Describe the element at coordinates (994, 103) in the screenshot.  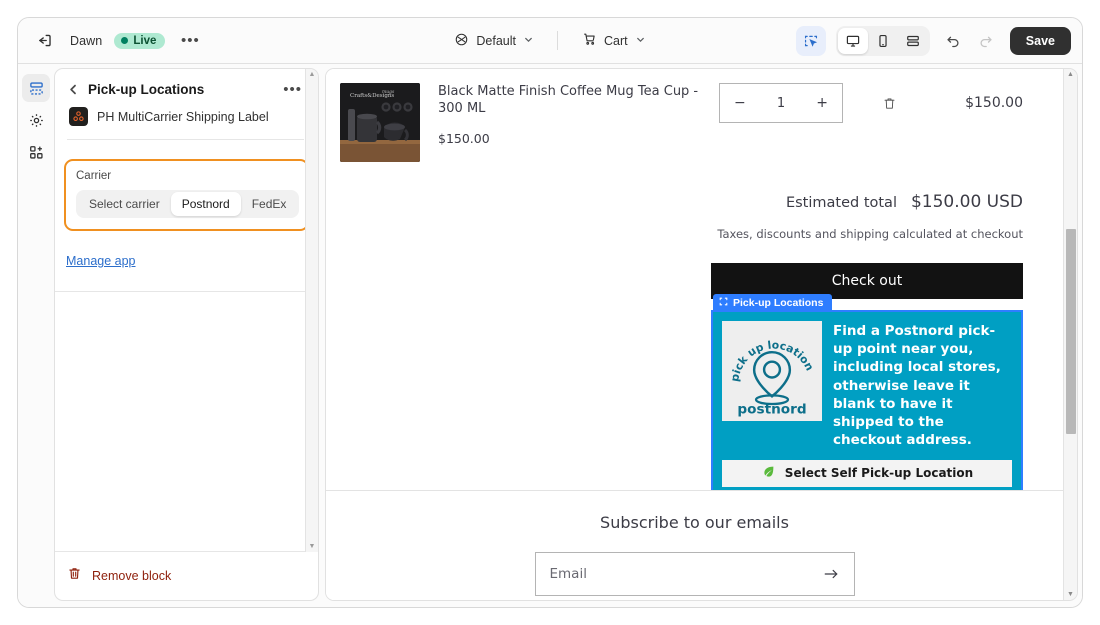
I see `line-item-total: $150.00` at that location.